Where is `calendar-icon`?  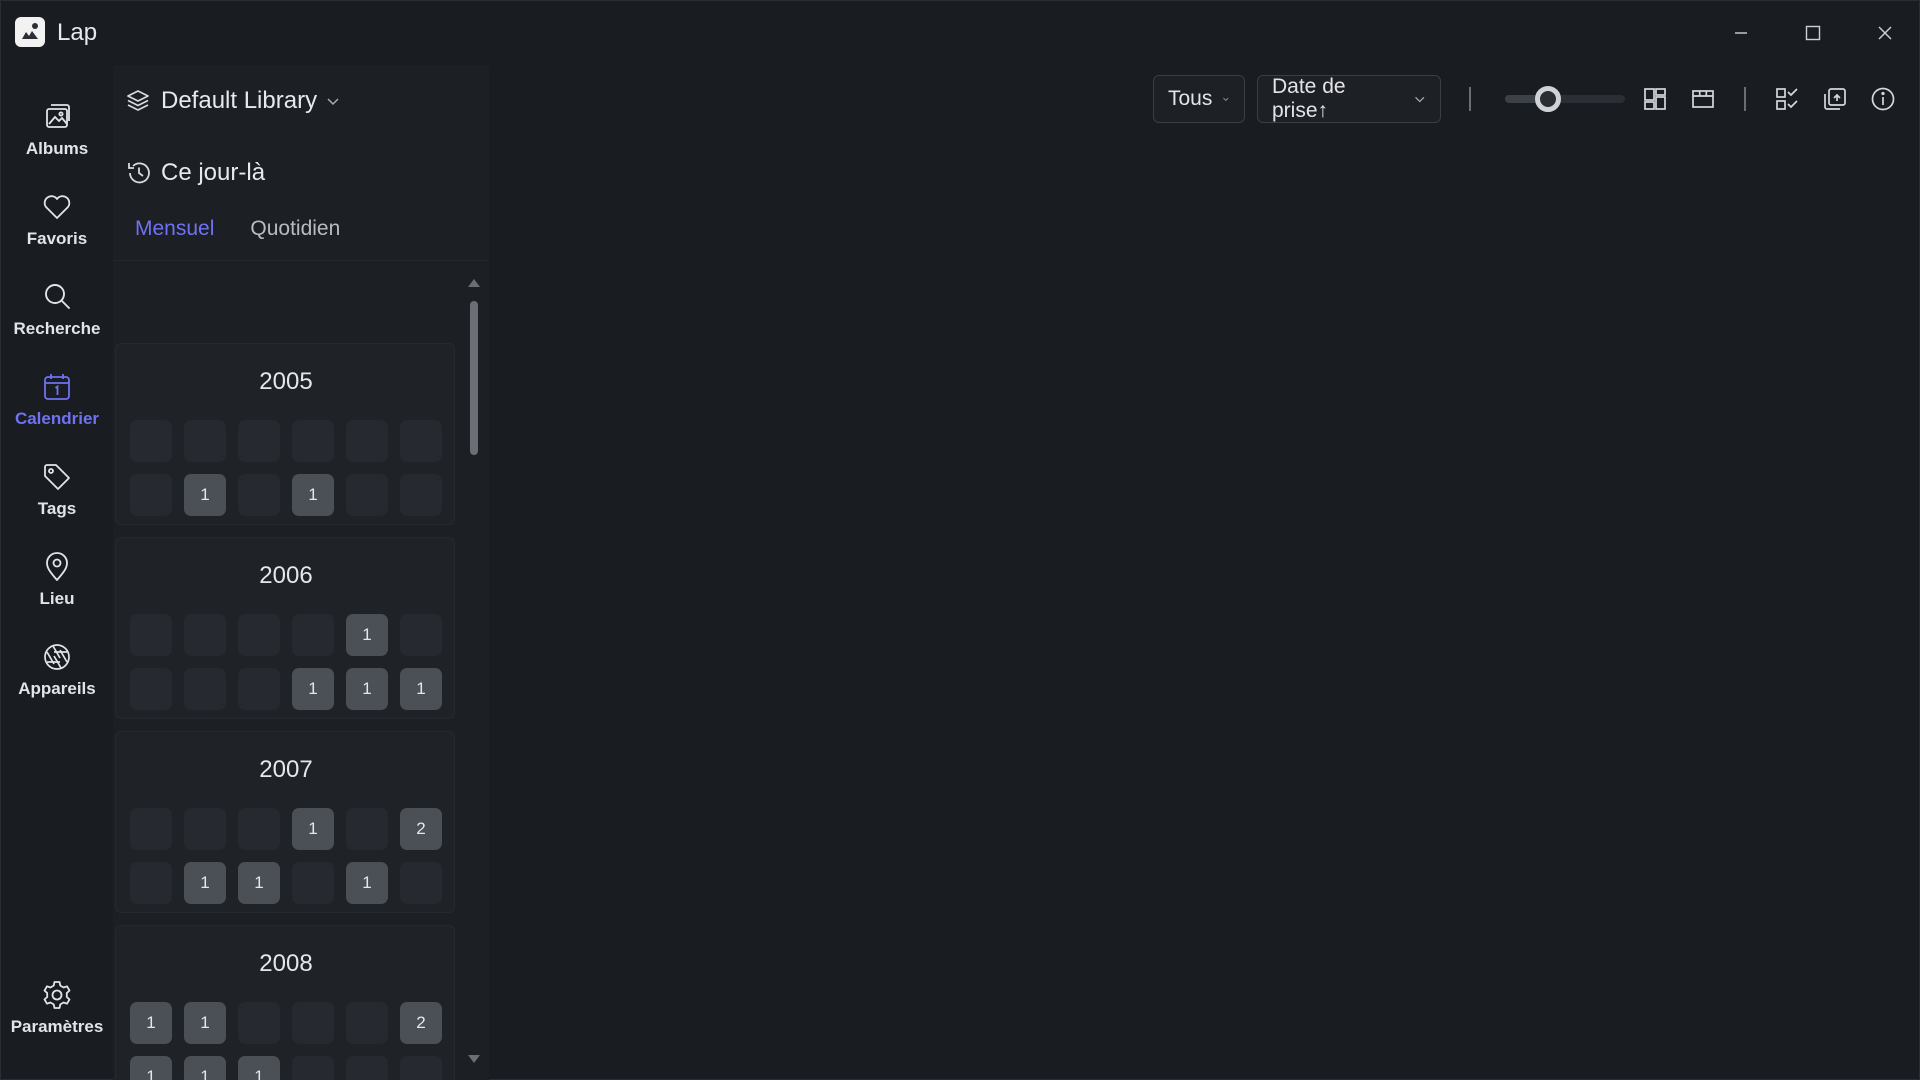
calendar-icon is located at coordinates (57, 387).